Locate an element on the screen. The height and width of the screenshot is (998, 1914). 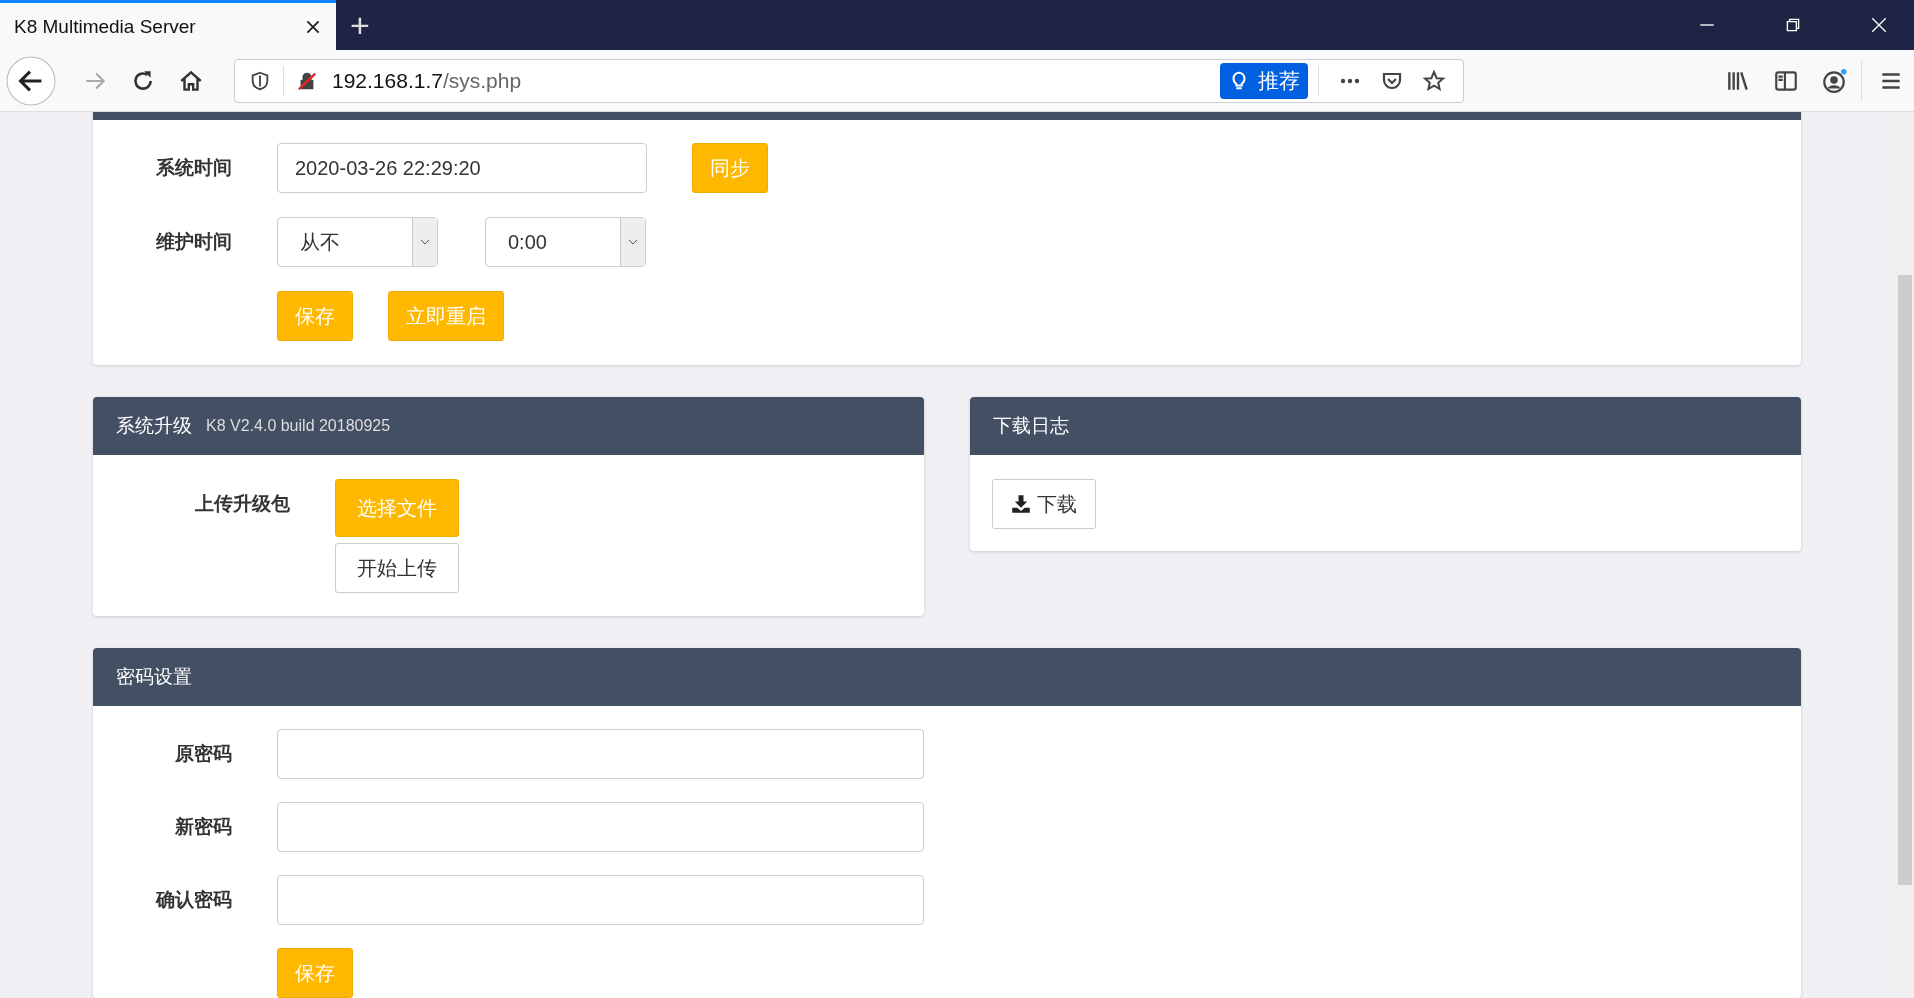
download-button: 下载 is located at coordinates (1044, 504).